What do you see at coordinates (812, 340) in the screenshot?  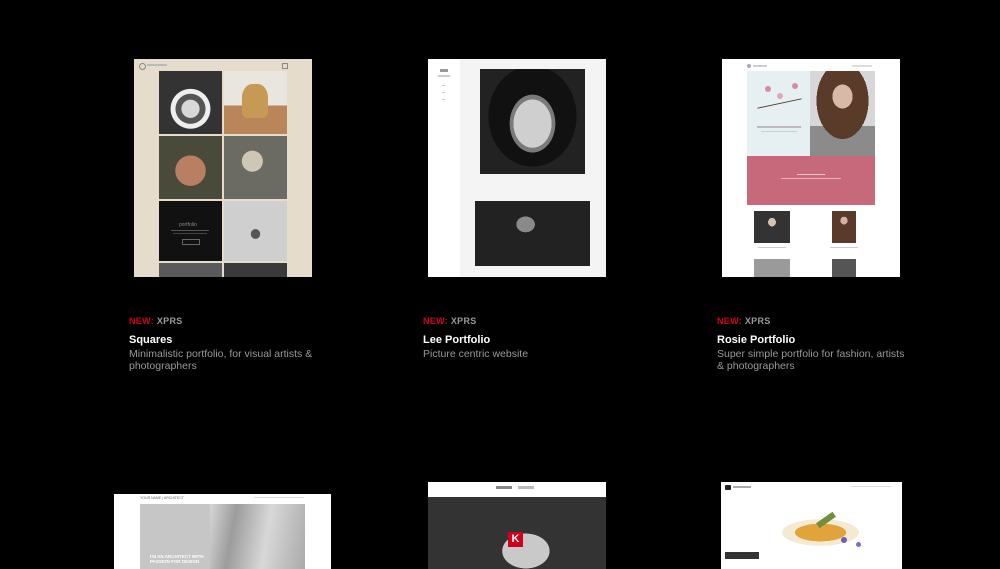 I see `template-title: Rosie Portfolio` at bounding box center [812, 340].